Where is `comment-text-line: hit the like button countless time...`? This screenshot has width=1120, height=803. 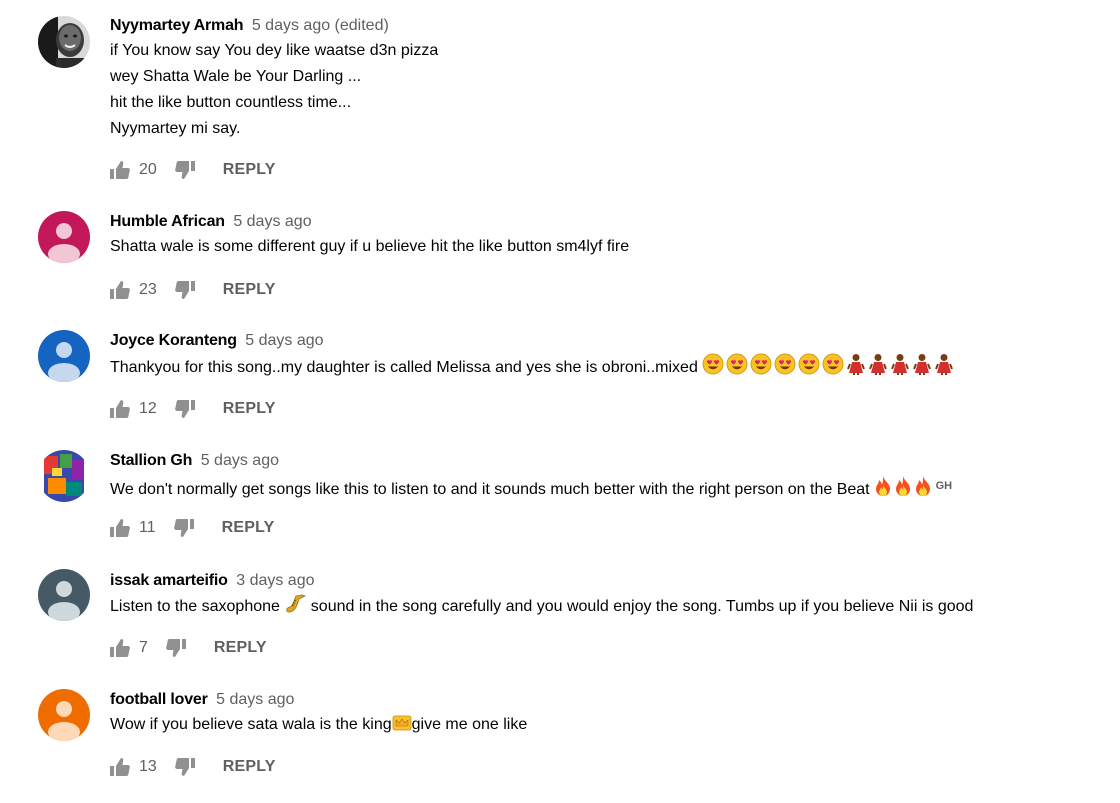
comment-text-line: hit the like button countless time... is located at coordinates (231, 102).